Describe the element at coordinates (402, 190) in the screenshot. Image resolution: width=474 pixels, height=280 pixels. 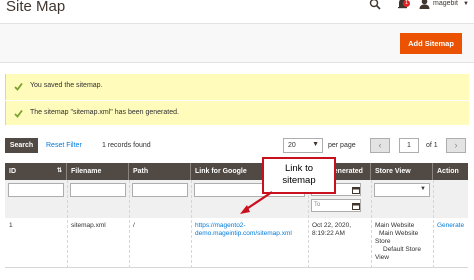
I see `store-view-select: ▼` at that location.